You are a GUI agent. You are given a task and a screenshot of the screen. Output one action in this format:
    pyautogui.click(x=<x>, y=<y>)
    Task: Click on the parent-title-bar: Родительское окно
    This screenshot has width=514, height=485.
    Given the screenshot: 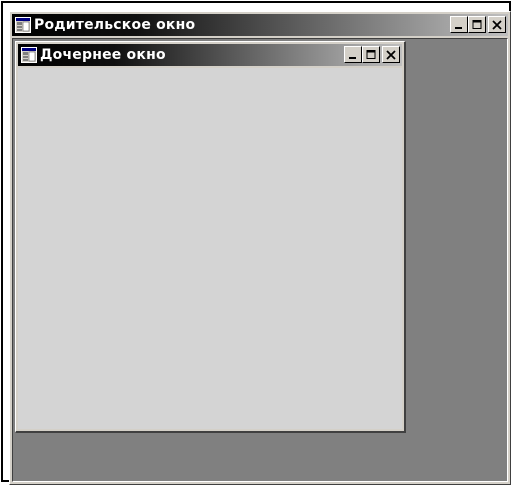 What is the action you would take?
    pyautogui.click(x=260, y=25)
    